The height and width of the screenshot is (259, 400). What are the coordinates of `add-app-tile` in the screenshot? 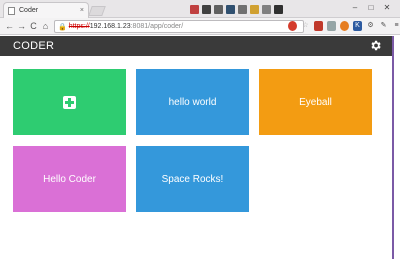 It's located at (69, 102).